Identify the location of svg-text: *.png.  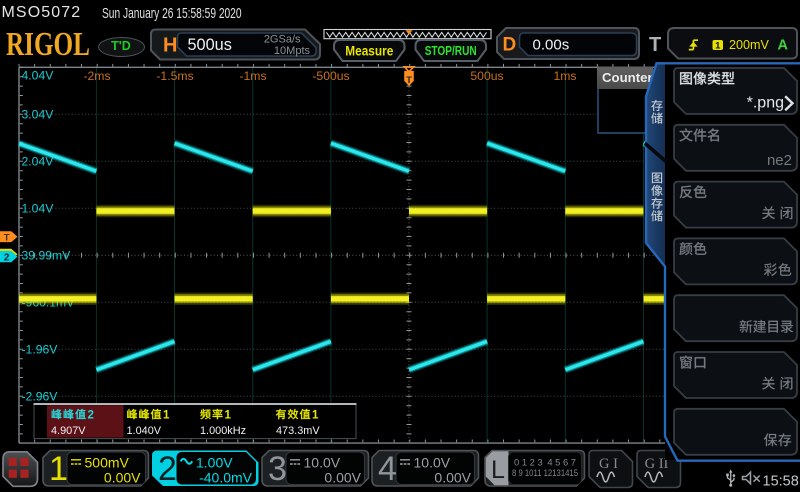
(765, 103).